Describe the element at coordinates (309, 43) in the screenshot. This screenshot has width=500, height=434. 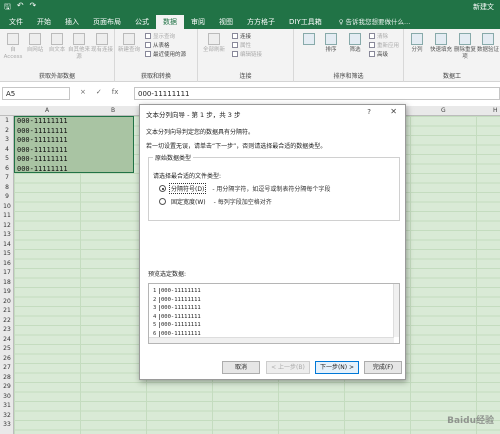
I see `sort-az-button` at that location.